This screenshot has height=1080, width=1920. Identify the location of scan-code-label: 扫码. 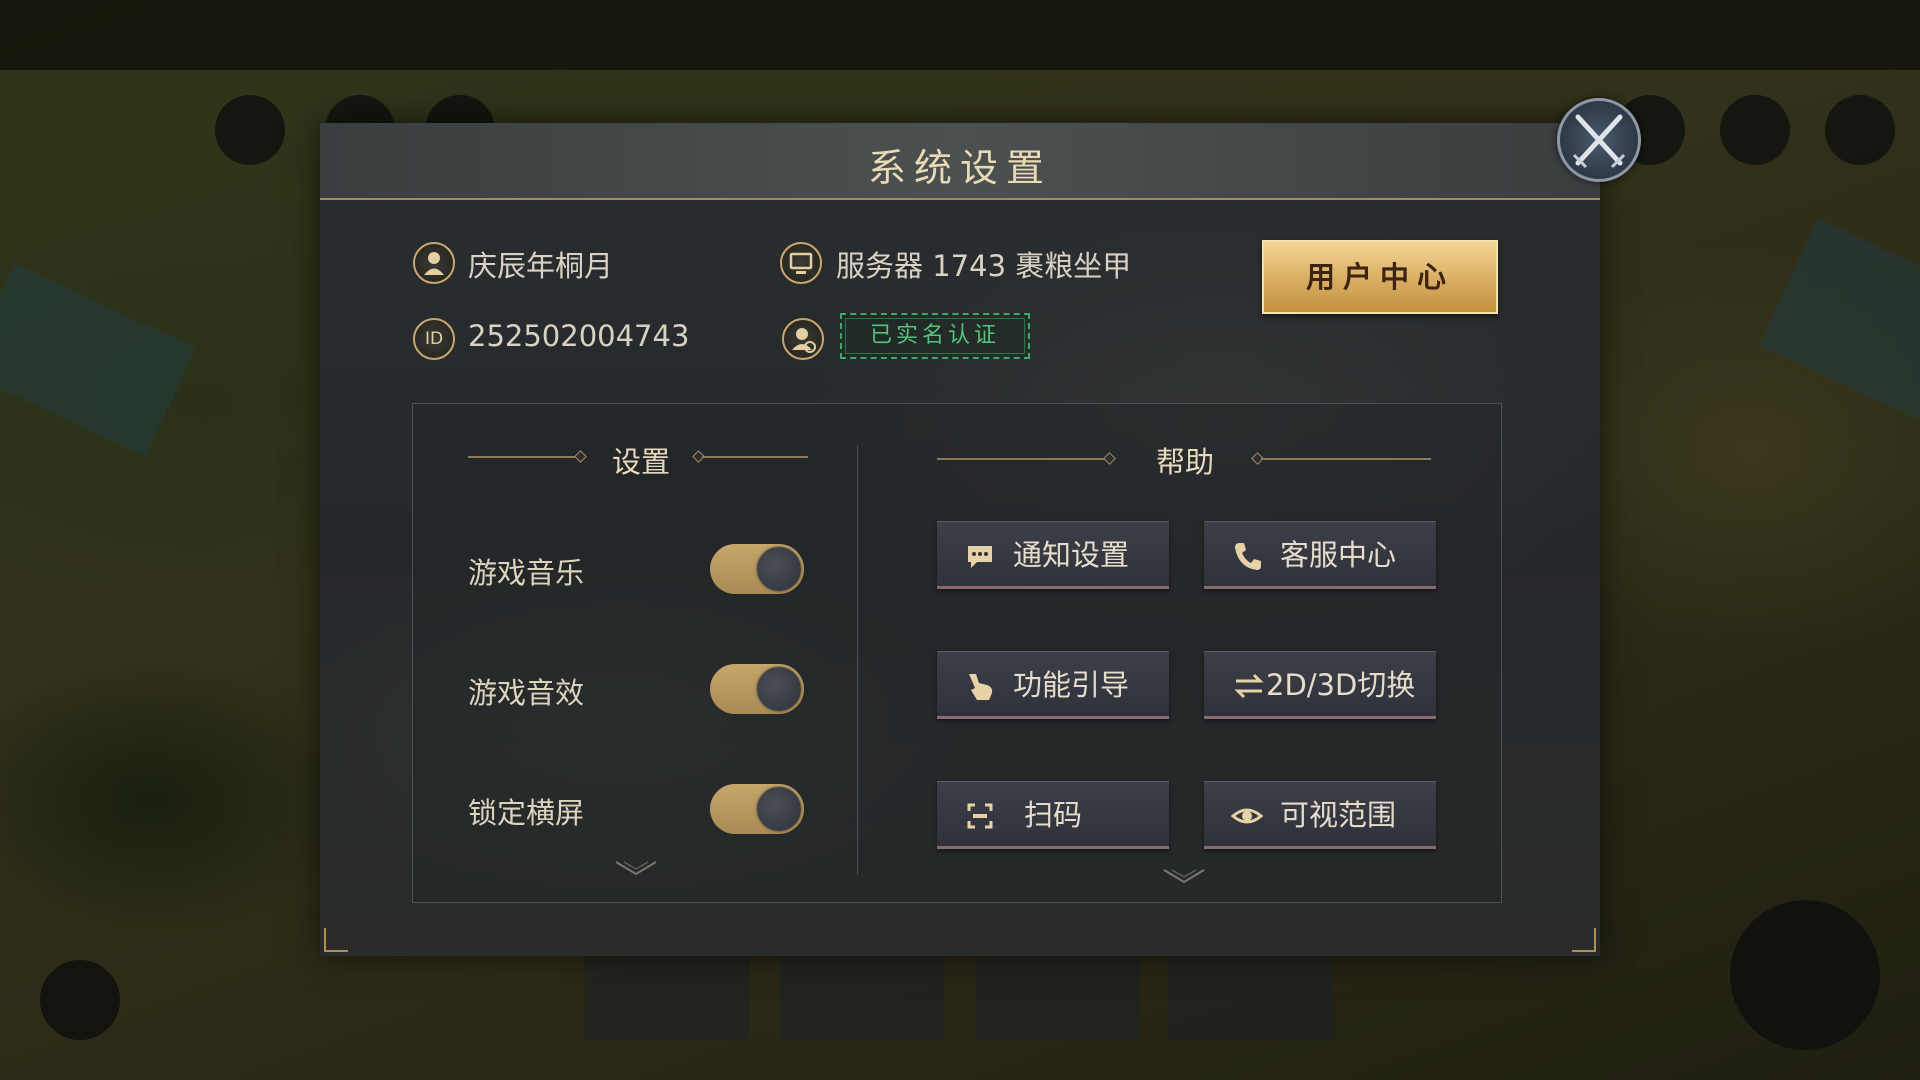
(1052, 815).